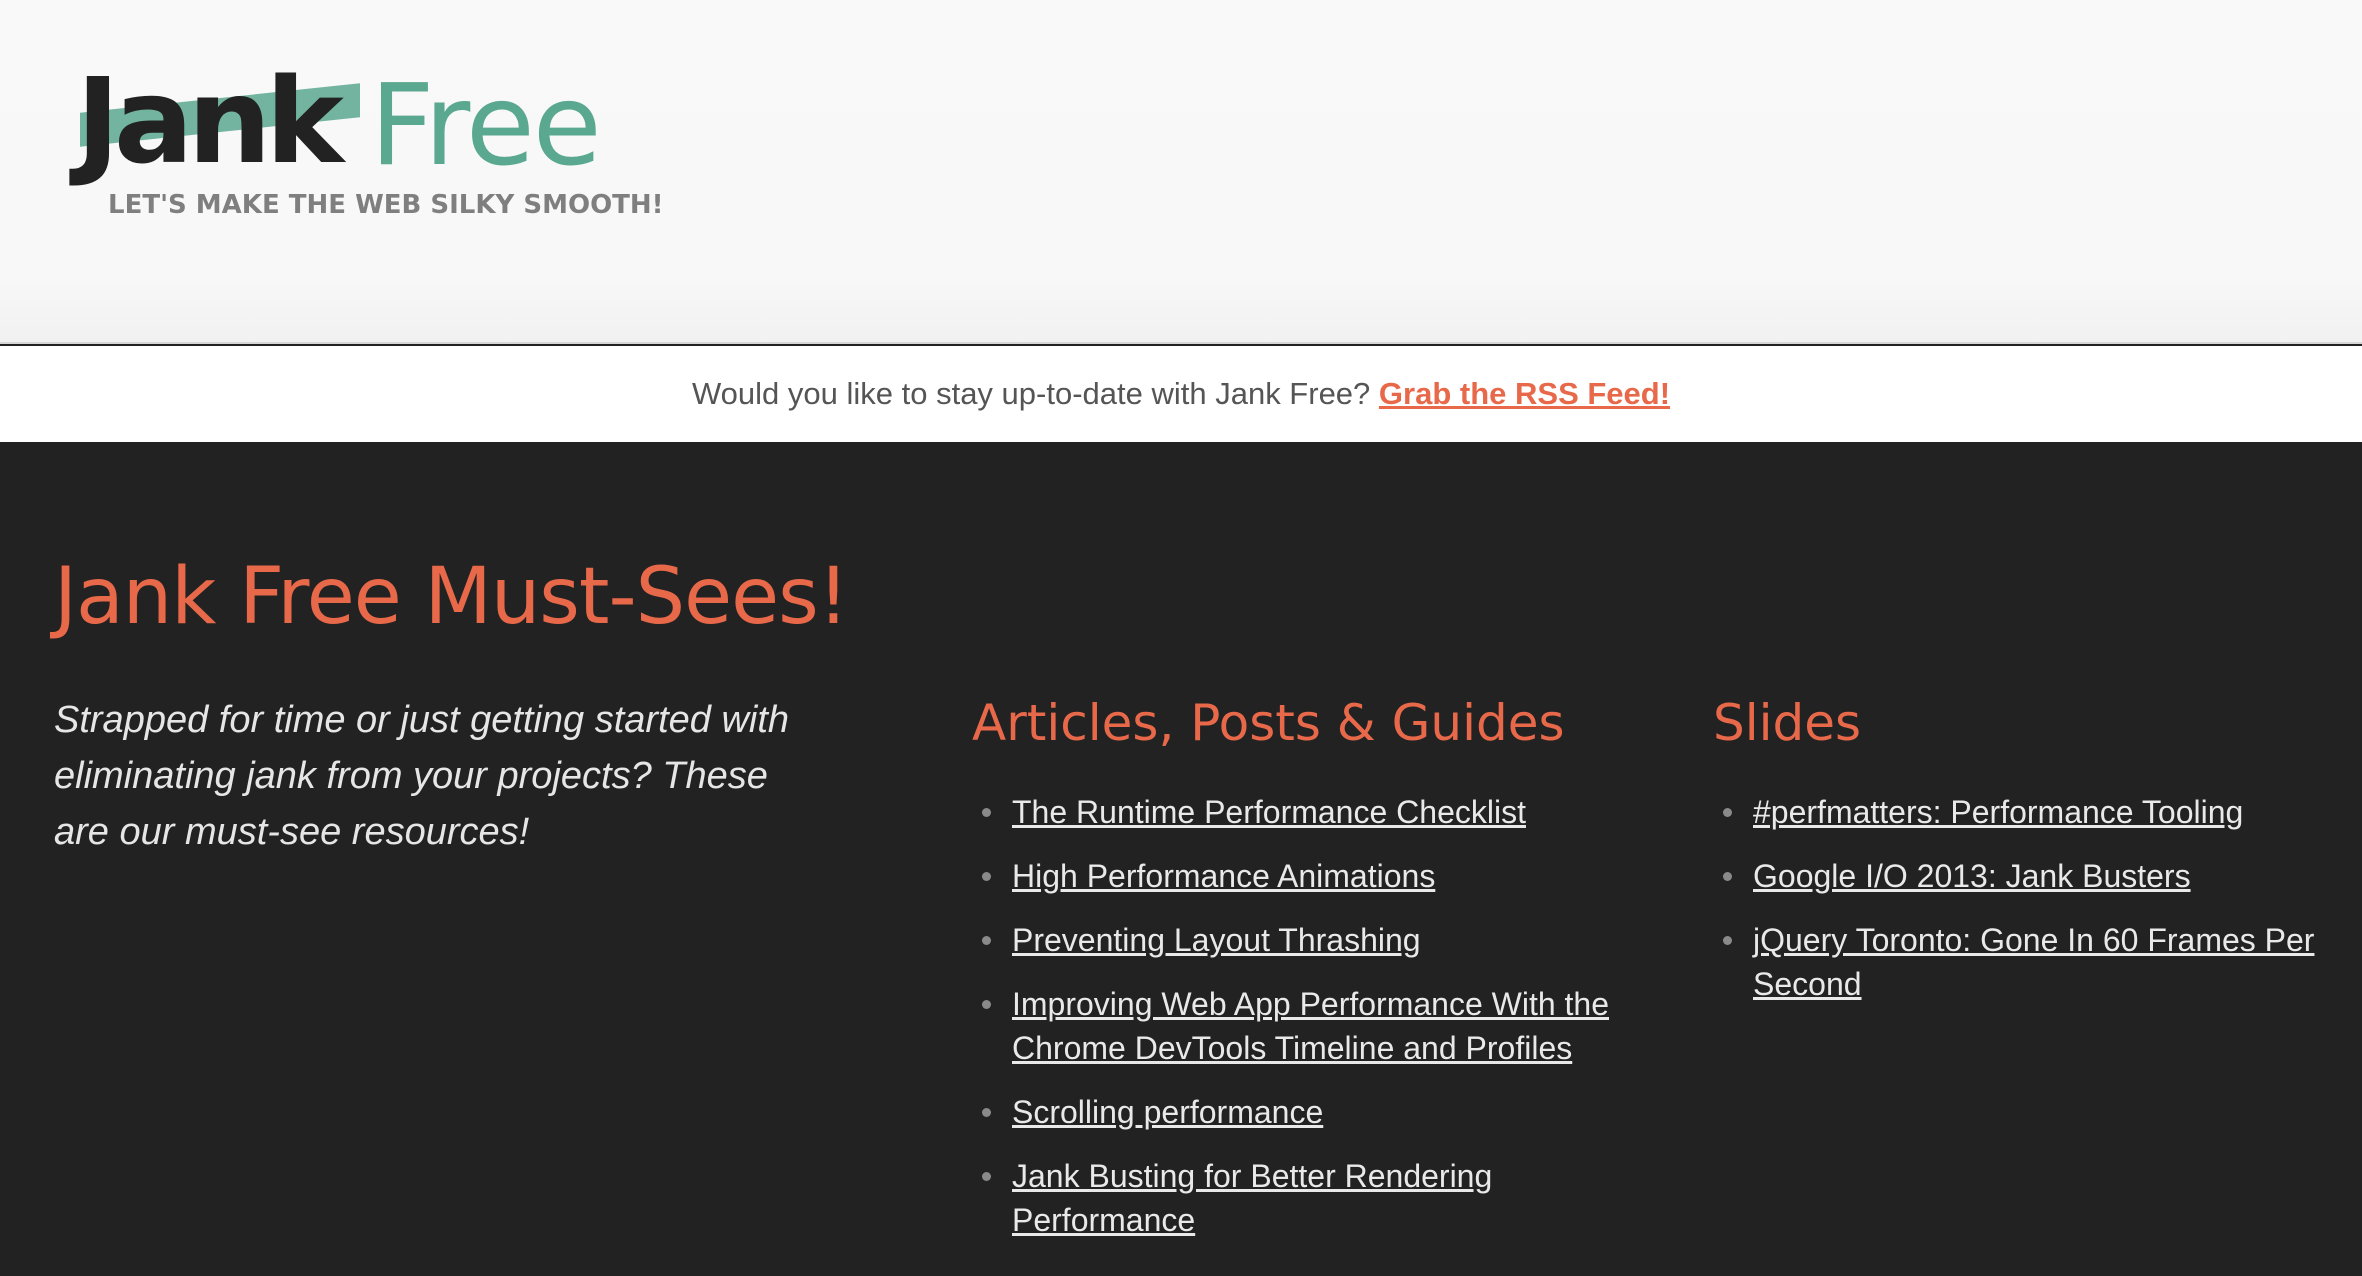 This screenshot has width=2362, height=1276. I want to click on slides-heading: Slides, so click(1787, 723).